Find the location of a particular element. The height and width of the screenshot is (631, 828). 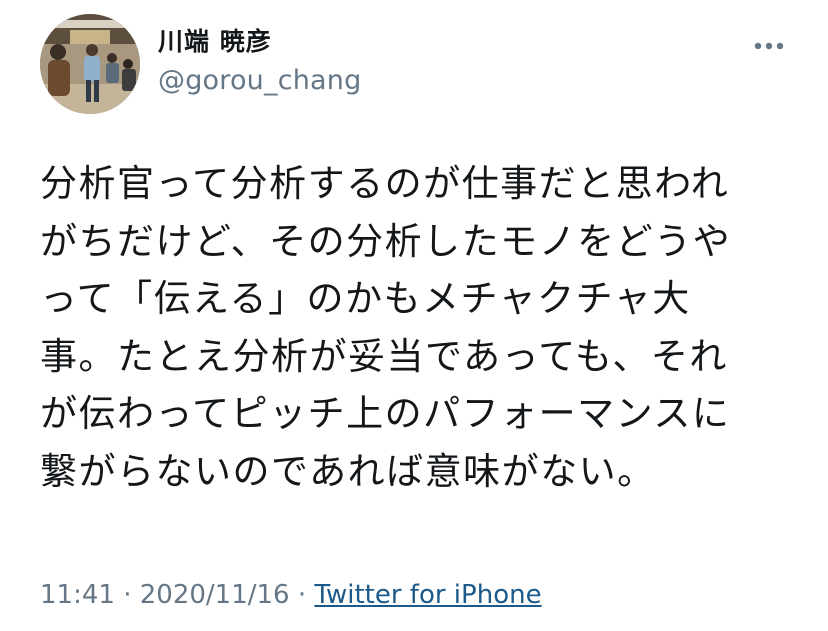

tweet-meta: 11:41 · 2020/11/16 · Twitter for iPhone is located at coordinates (291, 595).